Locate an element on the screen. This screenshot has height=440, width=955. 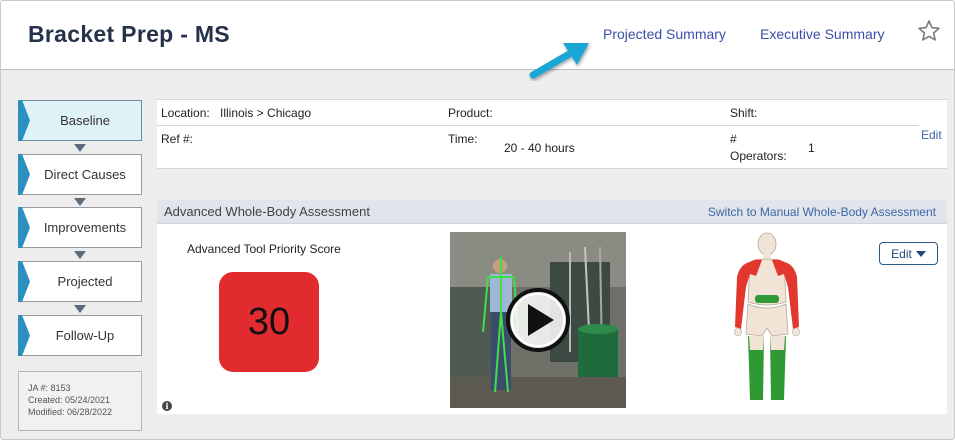
step-improvements: Improvements is located at coordinates (80, 227).